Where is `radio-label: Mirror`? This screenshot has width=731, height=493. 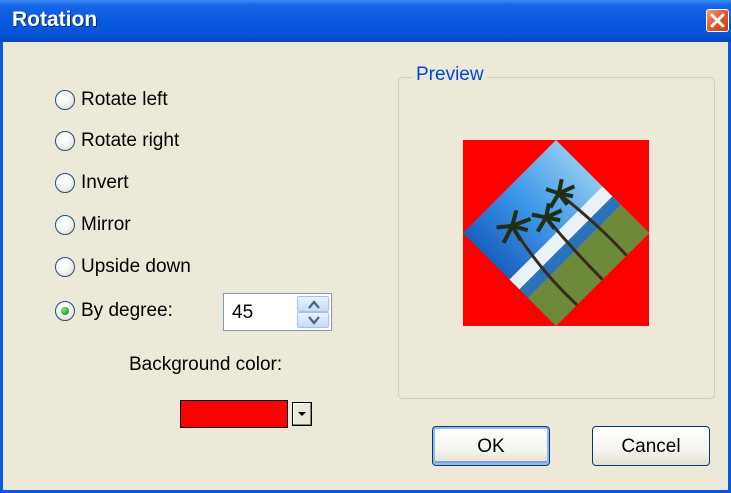 radio-label: Mirror is located at coordinates (106, 224).